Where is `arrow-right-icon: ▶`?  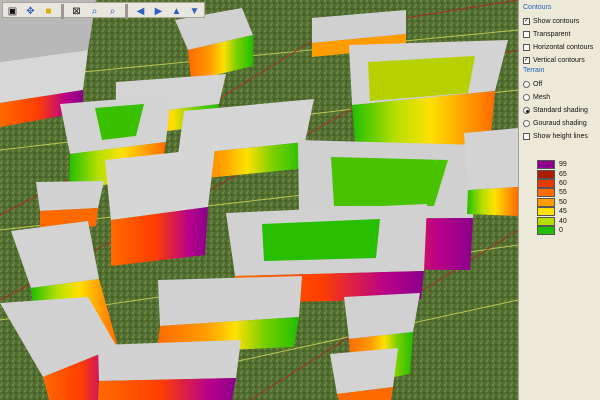
arrow-right-icon: ▶ is located at coordinates (158, 11).